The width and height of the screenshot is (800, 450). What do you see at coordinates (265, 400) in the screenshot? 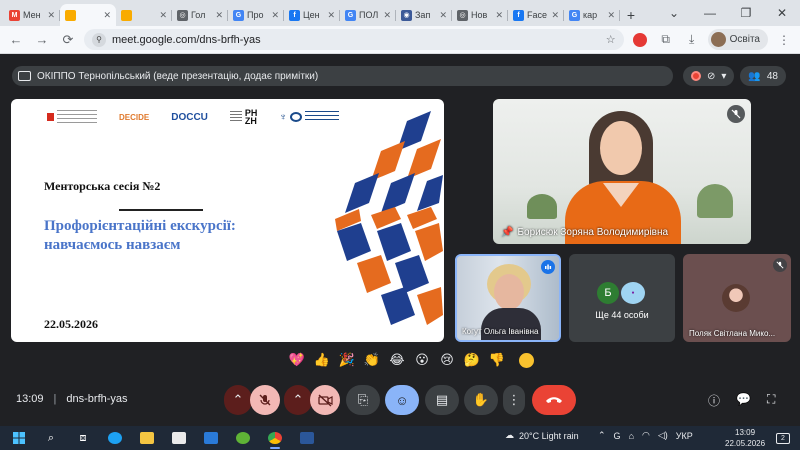
I see `mic-toggle-button` at bounding box center [265, 400].